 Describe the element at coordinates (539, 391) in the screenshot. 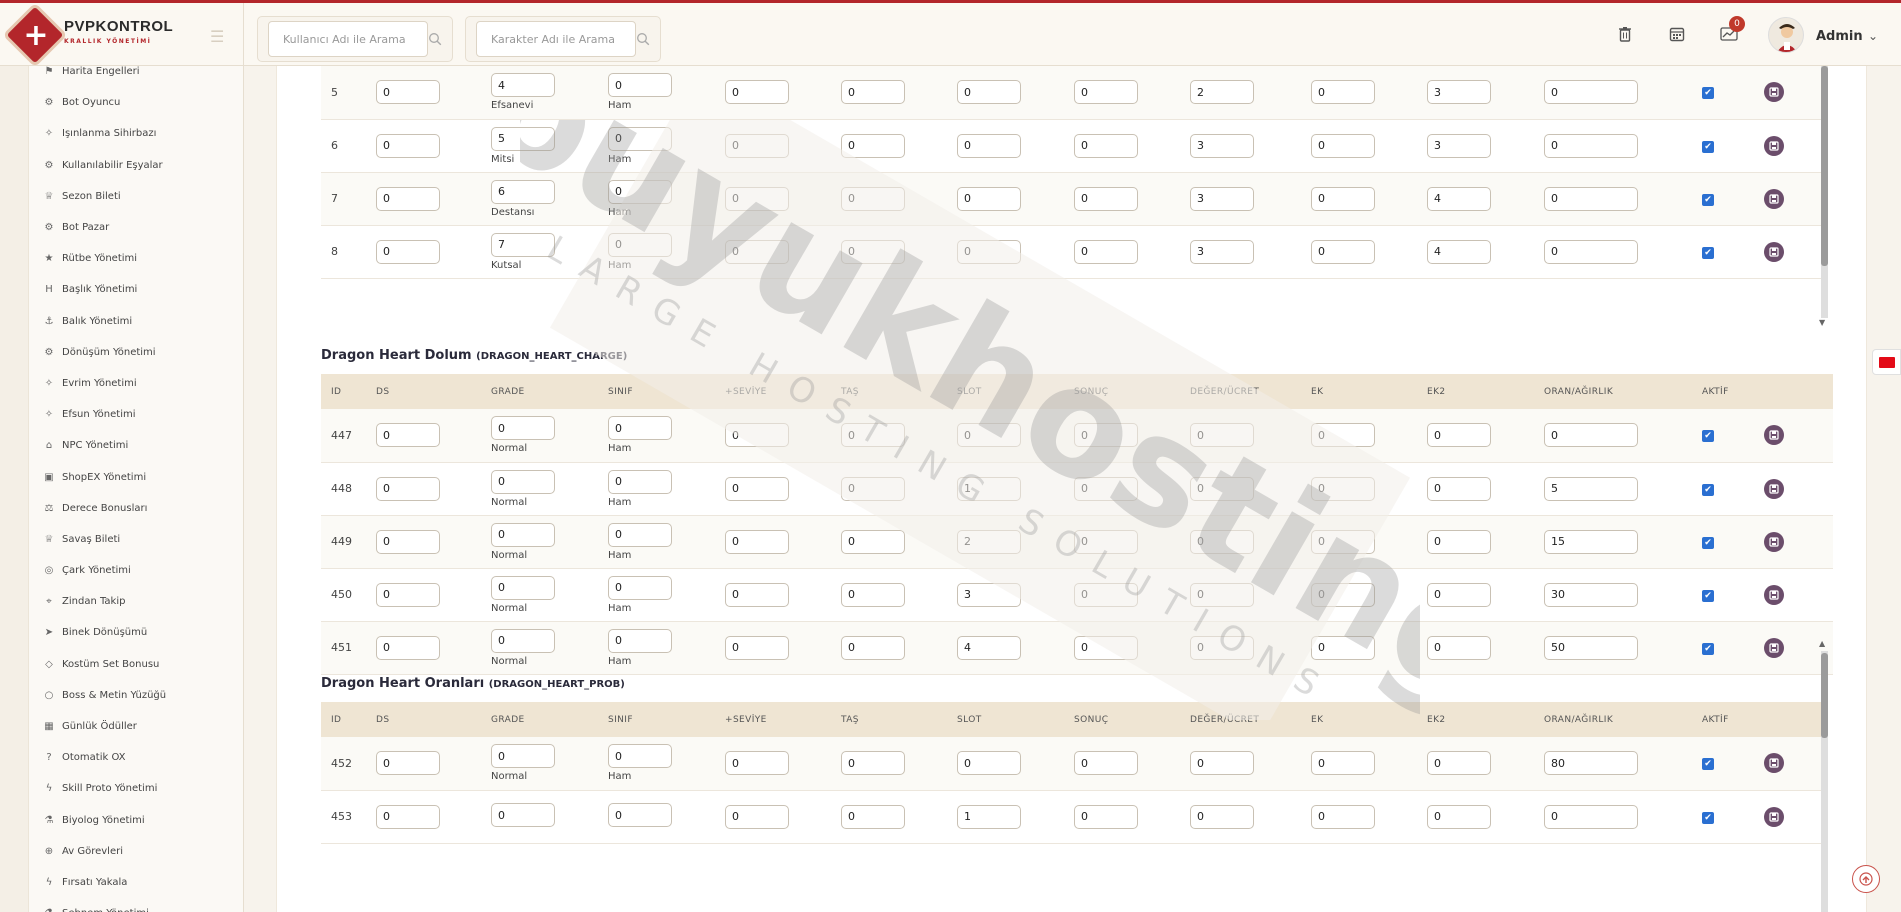

I see `column-header: GRADE` at that location.